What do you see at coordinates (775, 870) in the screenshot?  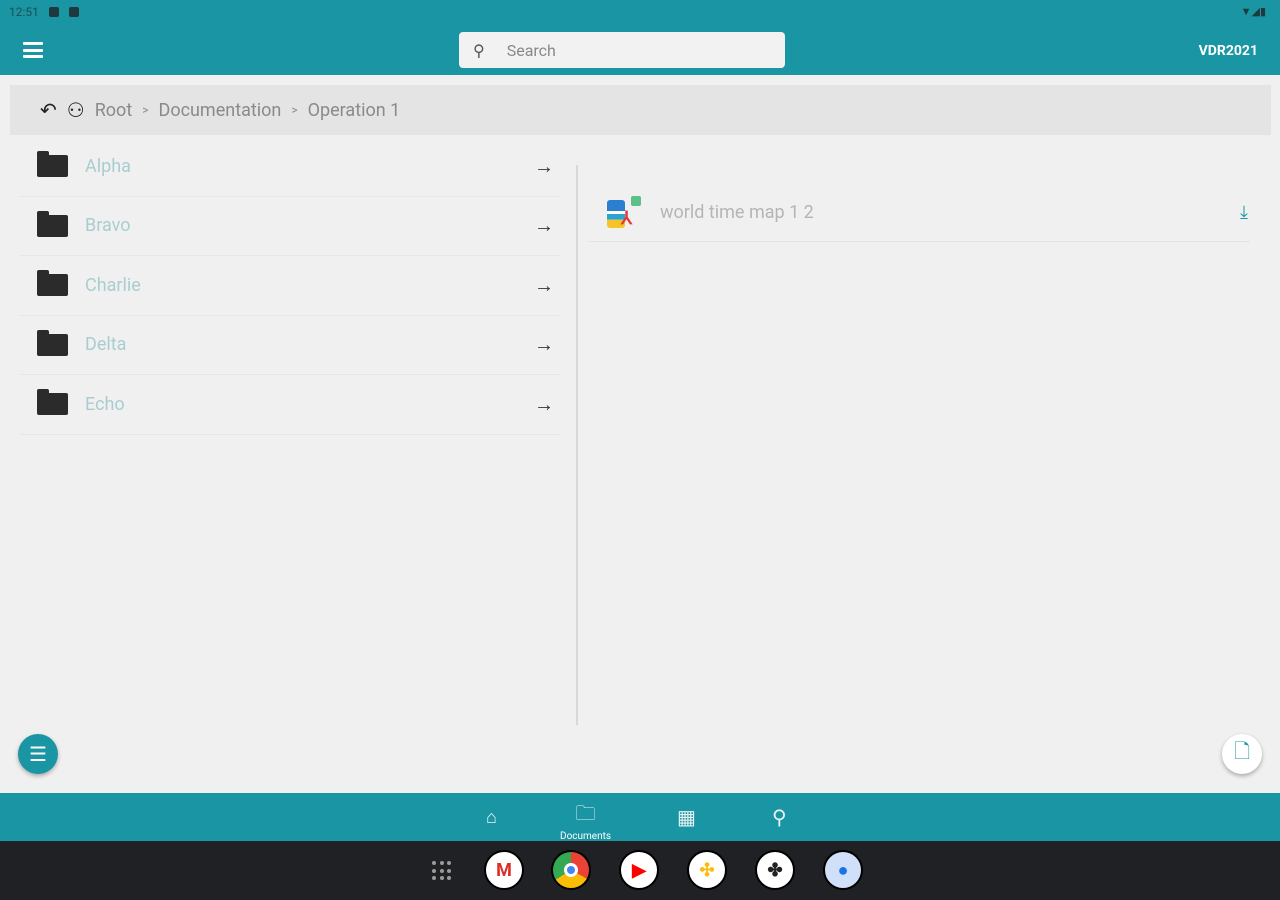 I see `app-icon: ✤` at bounding box center [775, 870].